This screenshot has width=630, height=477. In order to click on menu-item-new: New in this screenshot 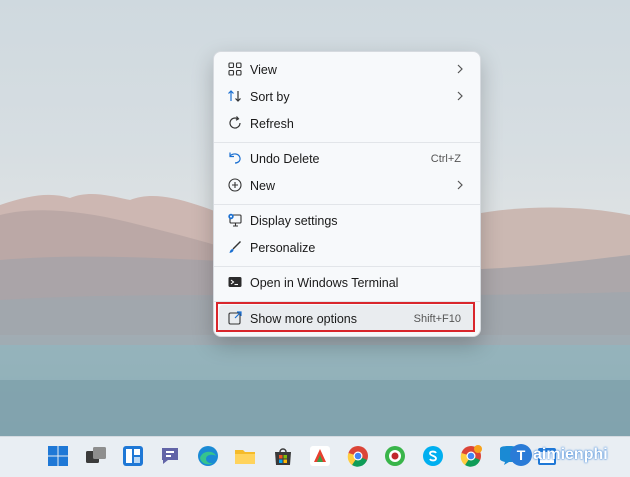, I will do `click(347, 185)`.